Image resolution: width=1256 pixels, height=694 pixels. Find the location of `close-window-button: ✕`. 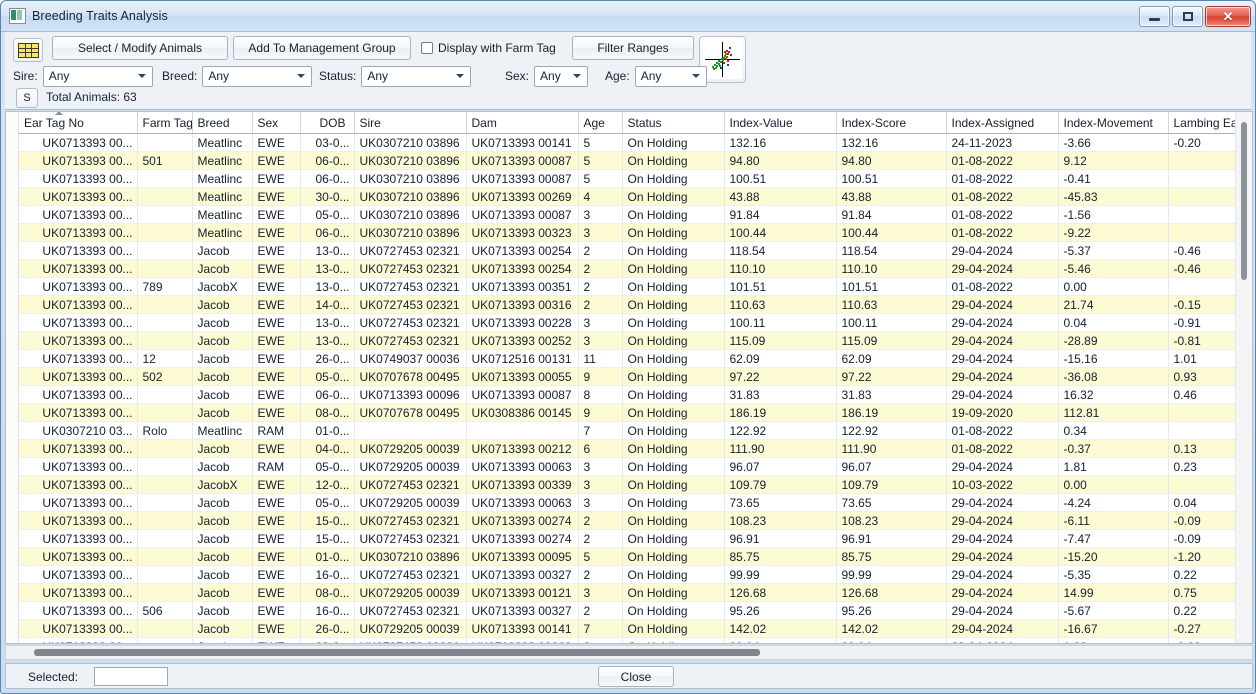

close-window-button: ✕ is located at coordinates (1228, 16).